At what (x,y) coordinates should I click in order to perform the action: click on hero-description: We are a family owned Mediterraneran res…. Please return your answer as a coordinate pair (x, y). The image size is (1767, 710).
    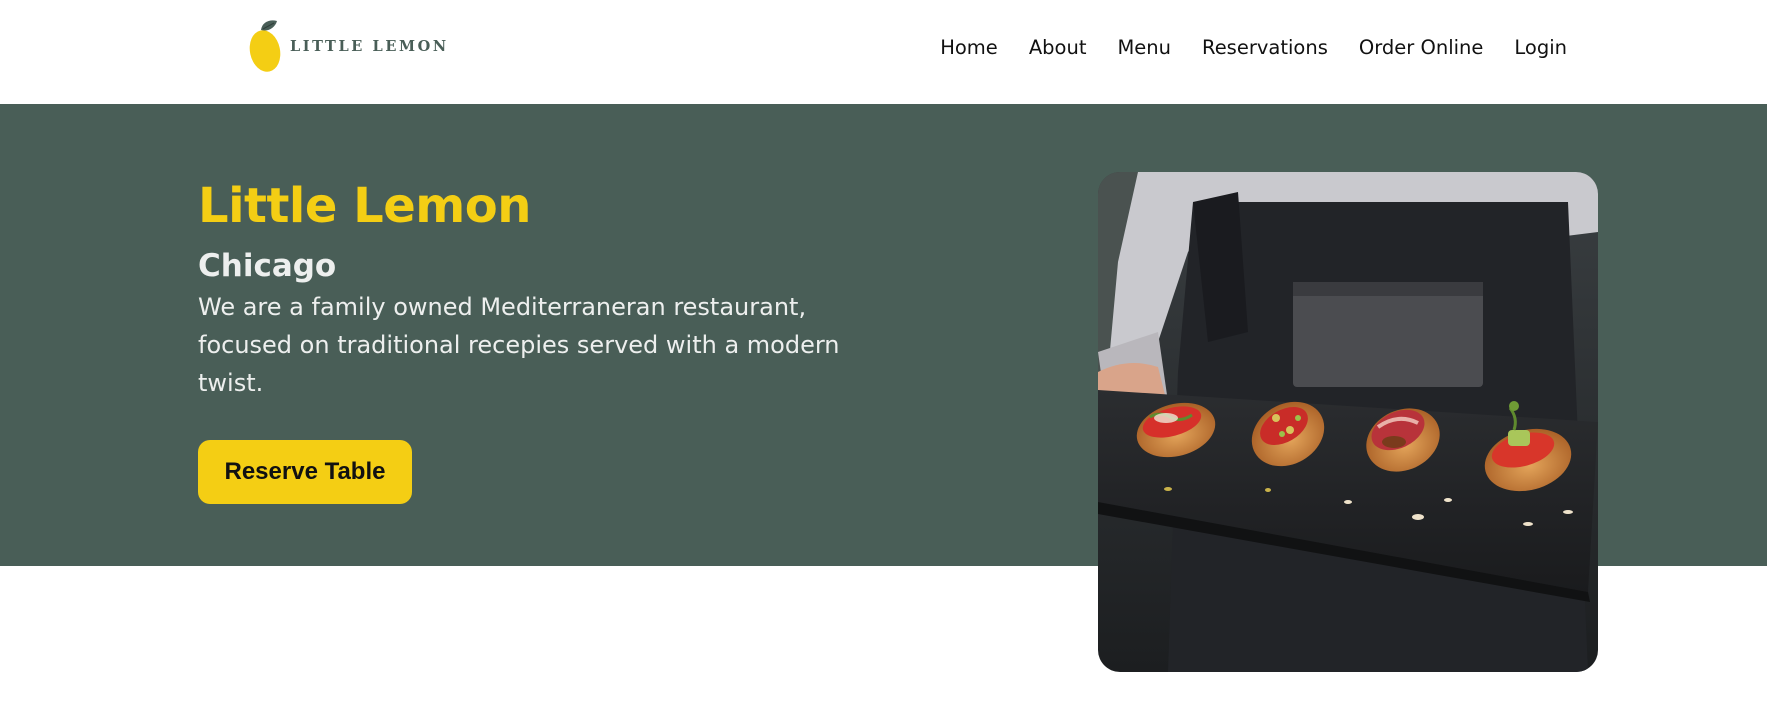
    Looking at the image, I should click on (519, 345).